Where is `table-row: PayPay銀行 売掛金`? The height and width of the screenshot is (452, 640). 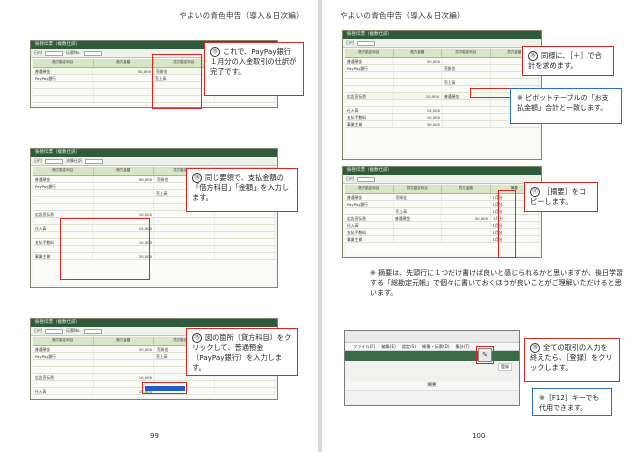 table-row: PayPay銀行 売掛金 is located at coordinates (442, 68).